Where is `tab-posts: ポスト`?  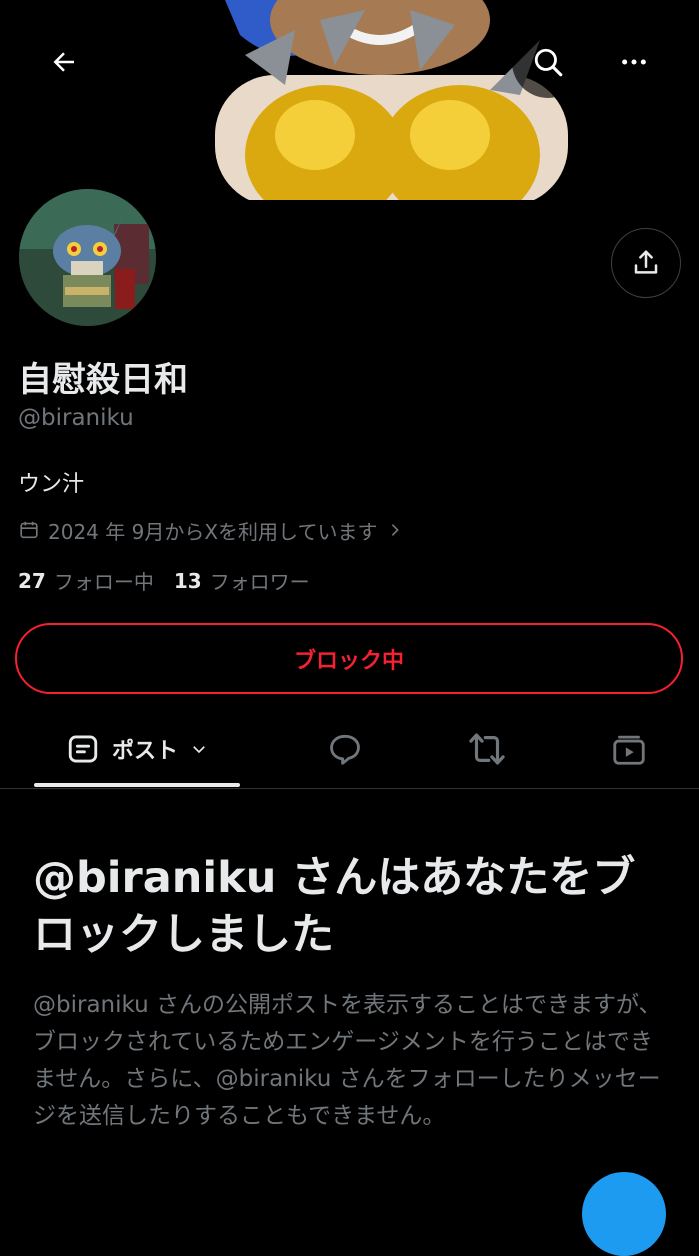
tab-posts: ポスト is located at coordinates (137, 749).